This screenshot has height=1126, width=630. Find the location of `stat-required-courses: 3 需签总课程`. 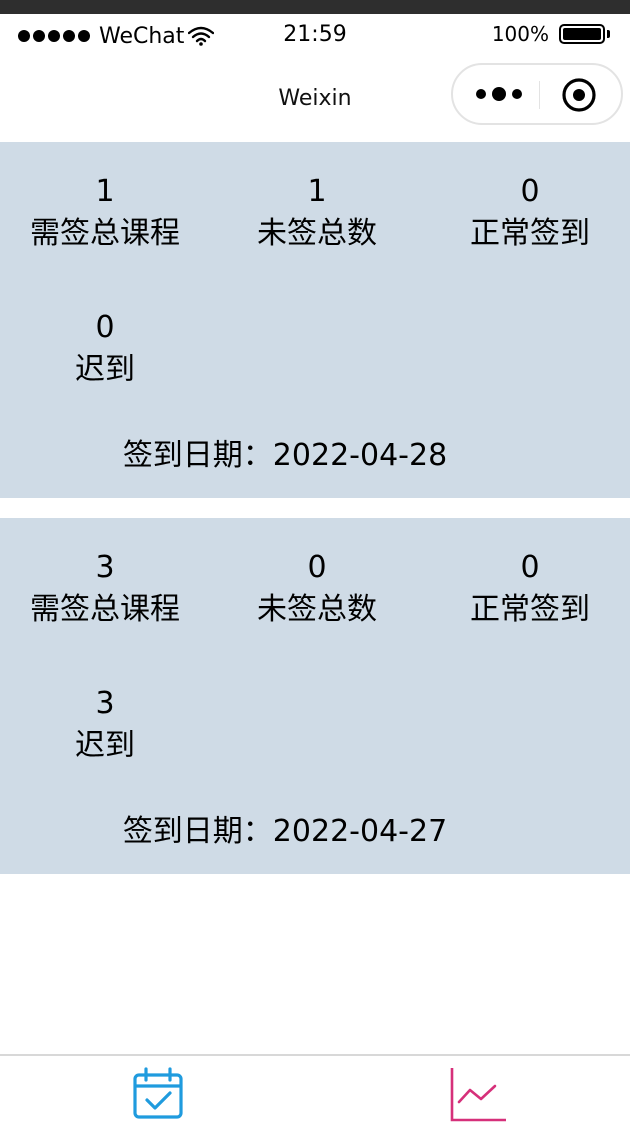

stat-required-courses: 3 需签总课程 is located at coordinates (105, 590).